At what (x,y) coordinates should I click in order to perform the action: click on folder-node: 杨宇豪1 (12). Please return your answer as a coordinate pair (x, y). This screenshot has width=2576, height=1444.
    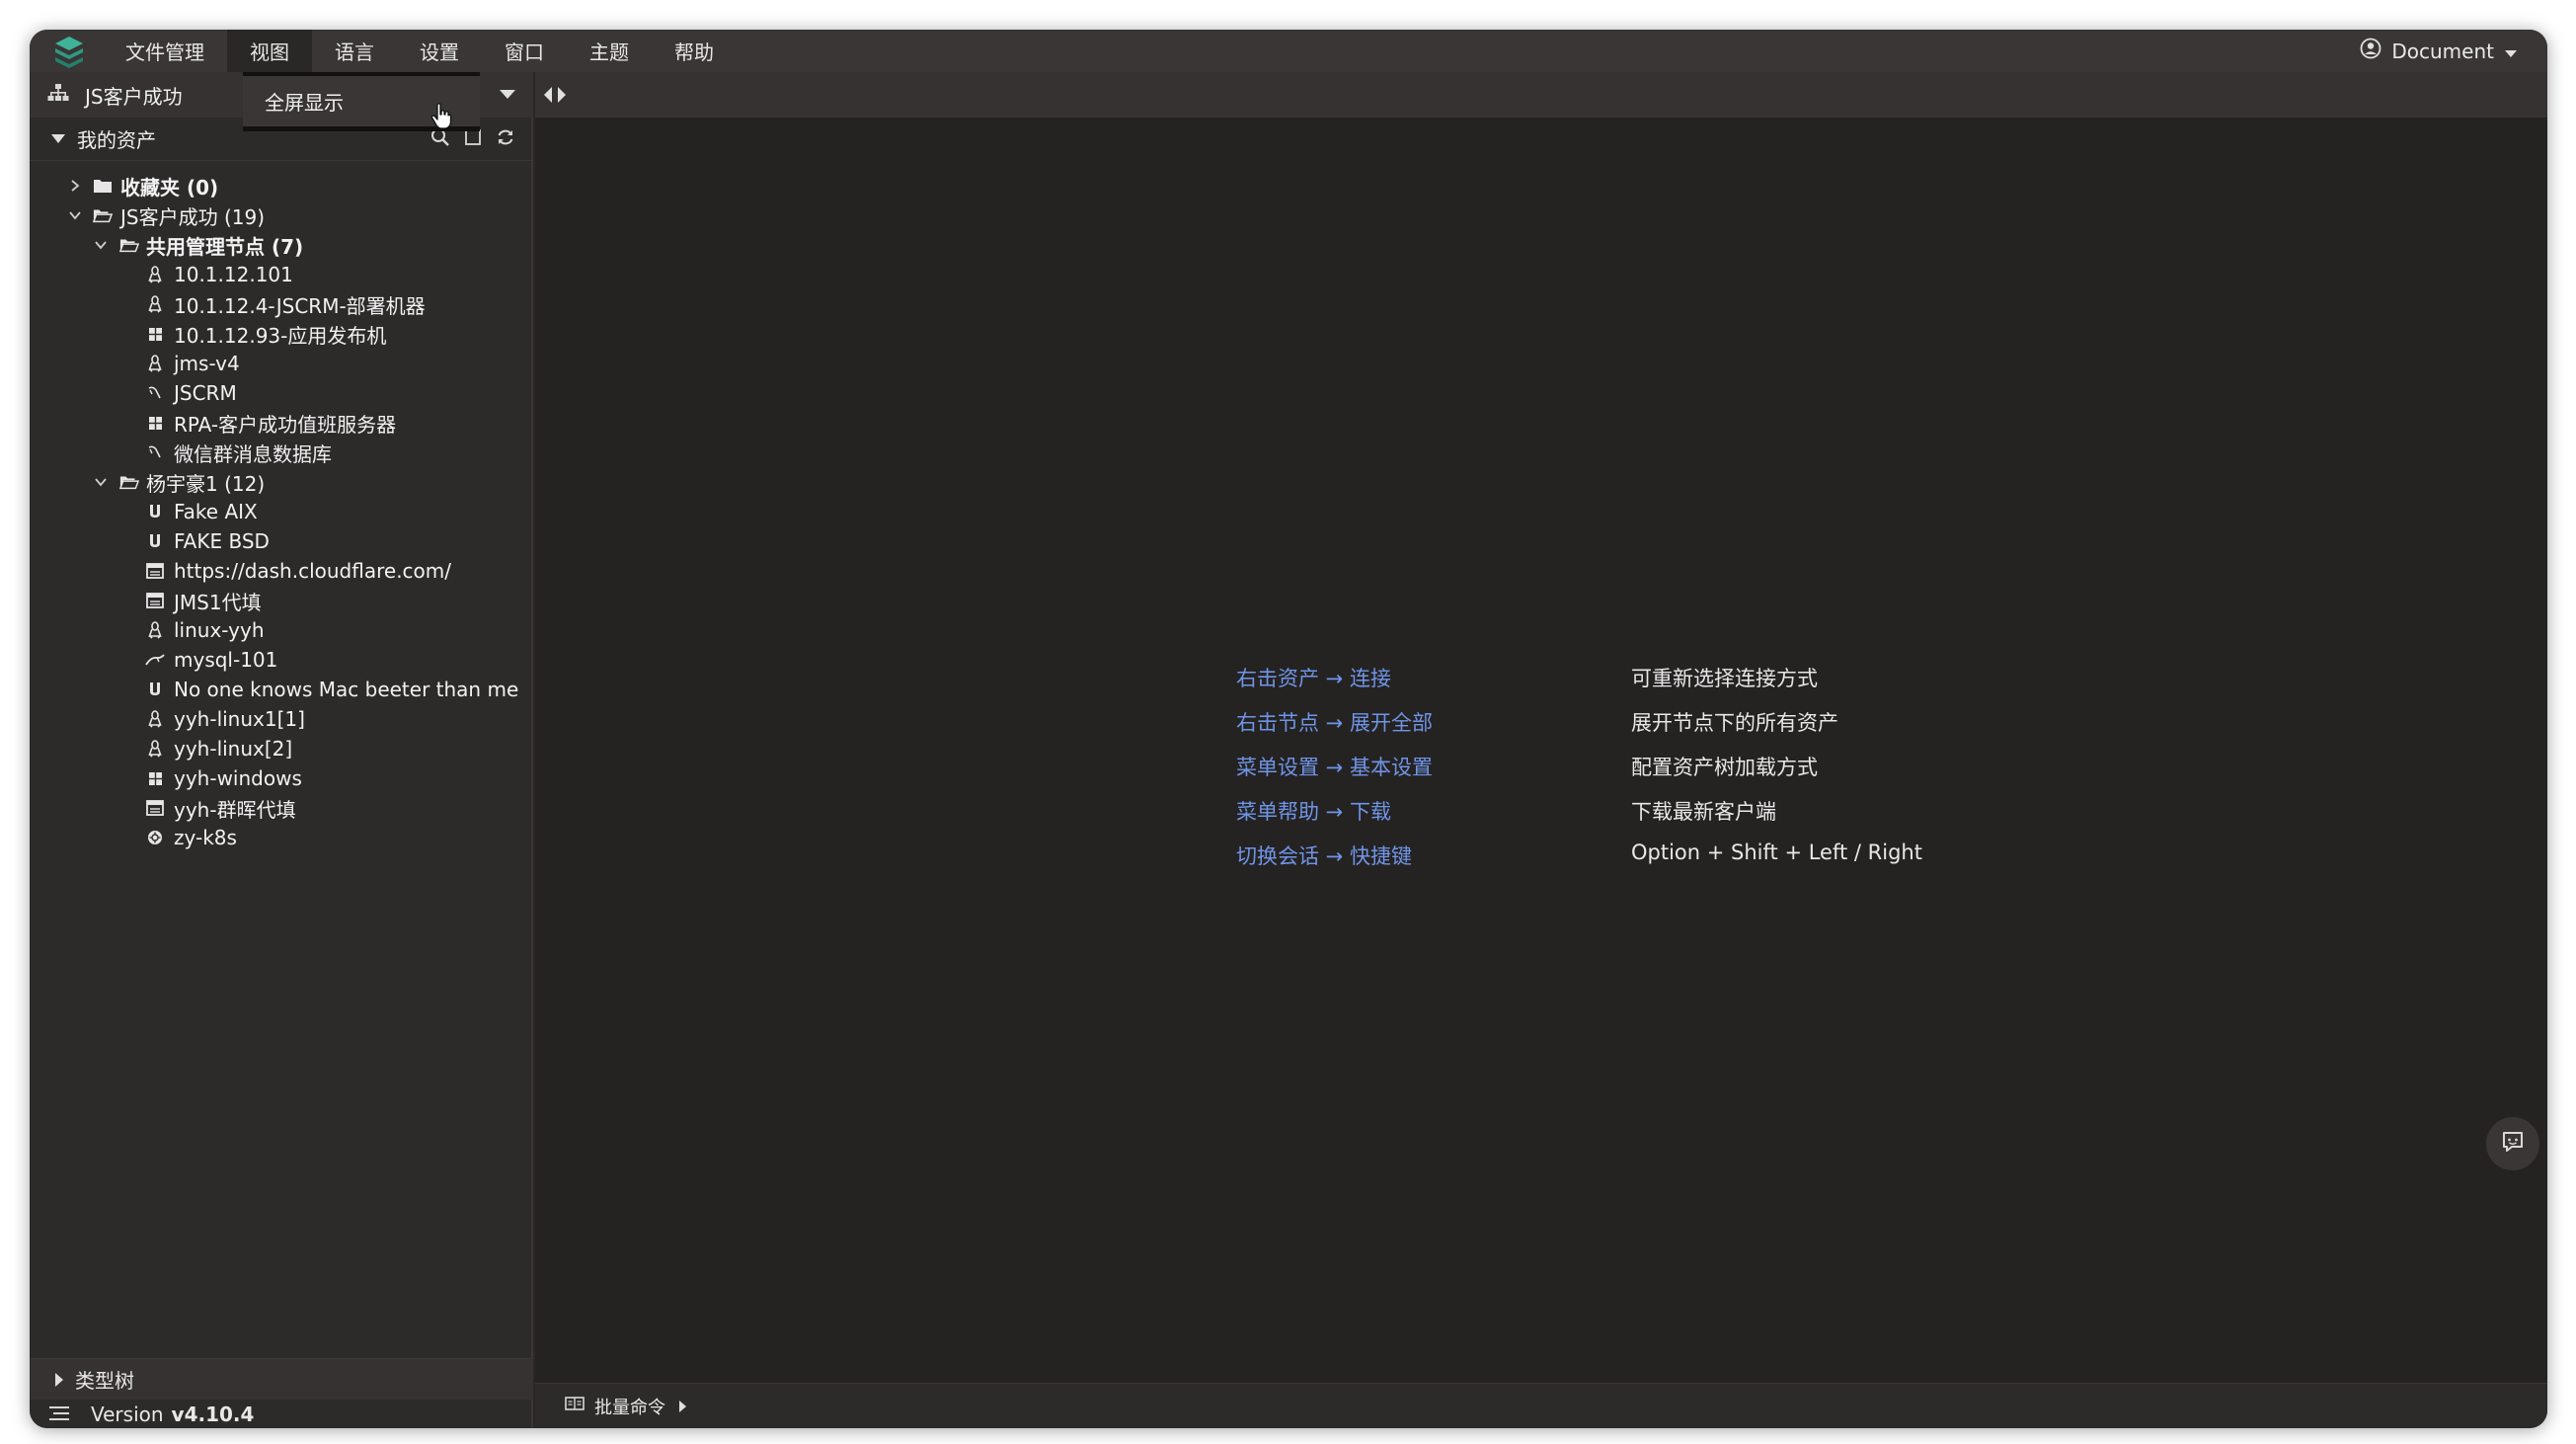
    Looking at the image, I should click on (281, 482).